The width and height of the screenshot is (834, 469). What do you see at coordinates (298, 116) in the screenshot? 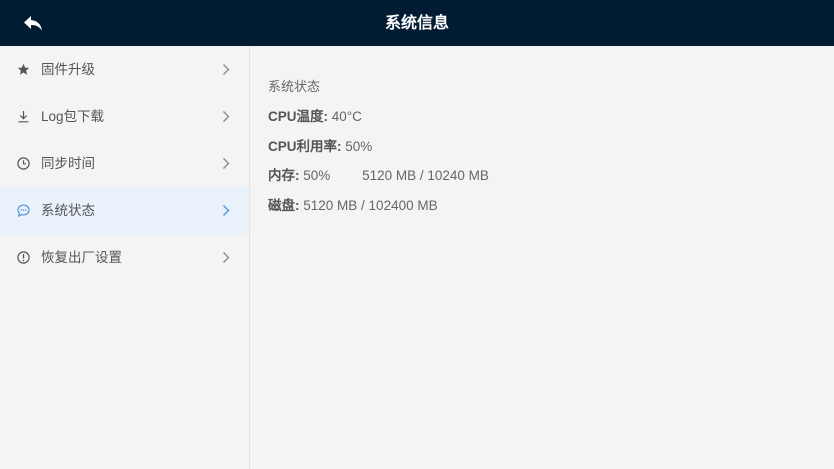
I see `cpu-temperature-label: CPU温度:` at bounding box center [298, 116].